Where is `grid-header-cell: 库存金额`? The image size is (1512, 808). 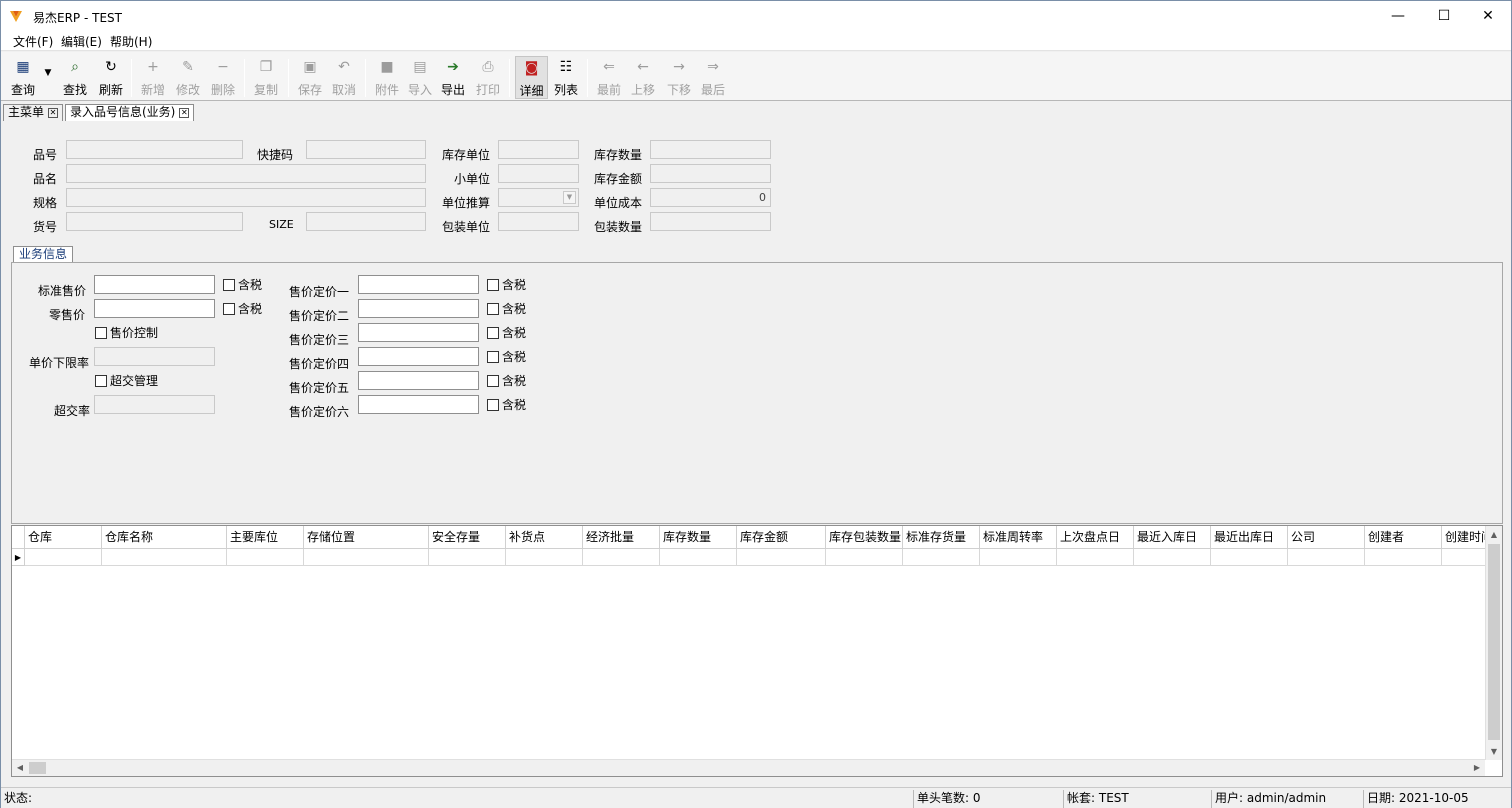
grid-header-cell: 库存金额 is located at coordinates (781, 537).